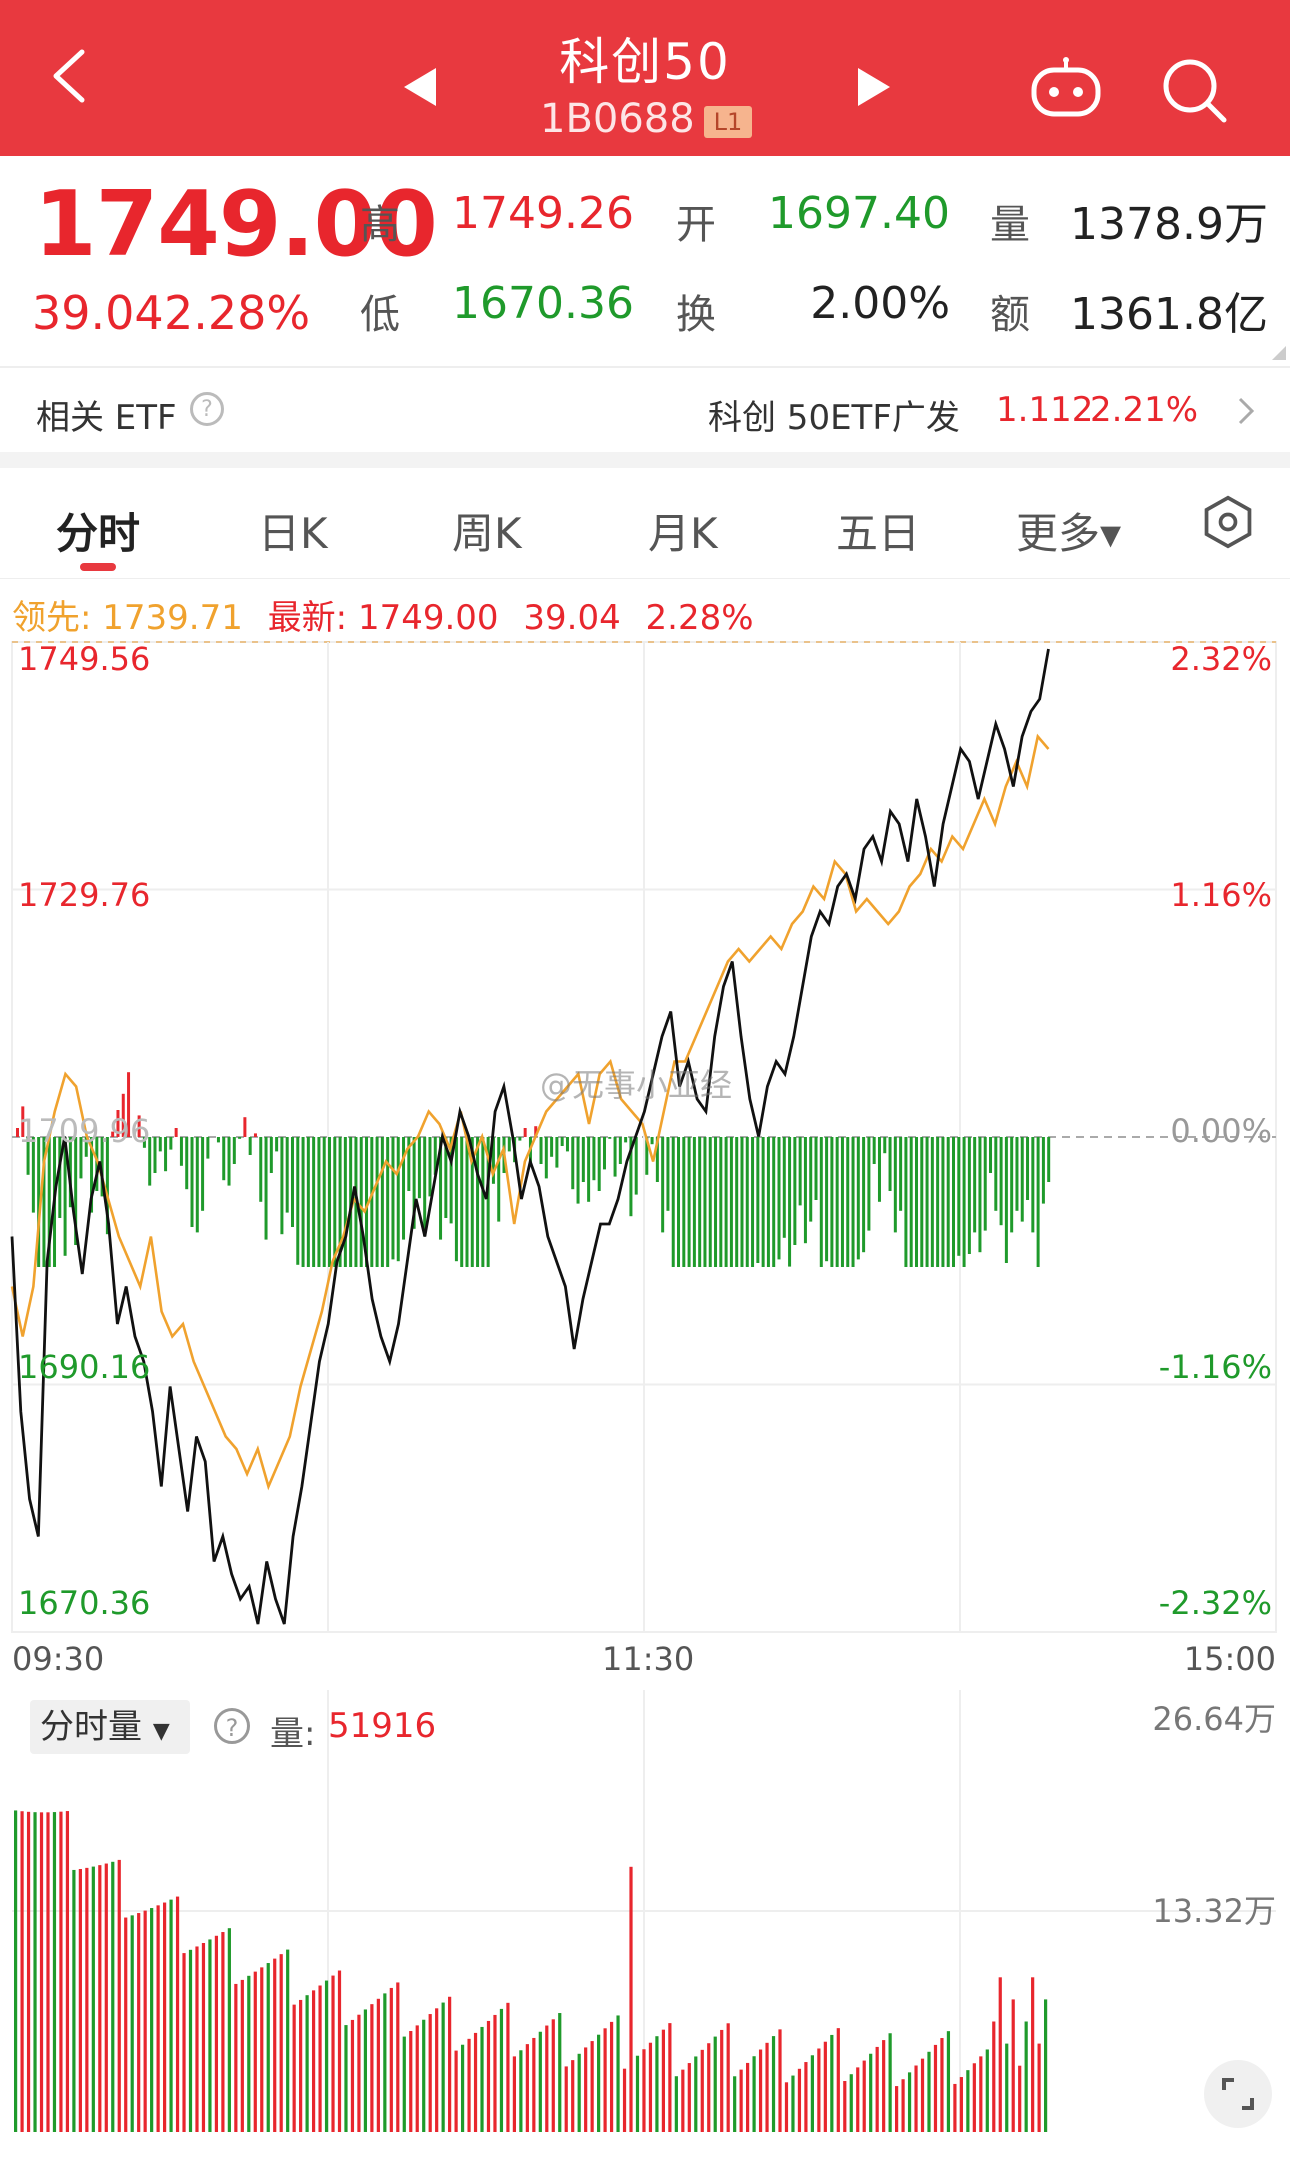 This screenshot has height=2158, width=1290. I want to click on y-pct-high: 2.32%, so click(1221, 659).